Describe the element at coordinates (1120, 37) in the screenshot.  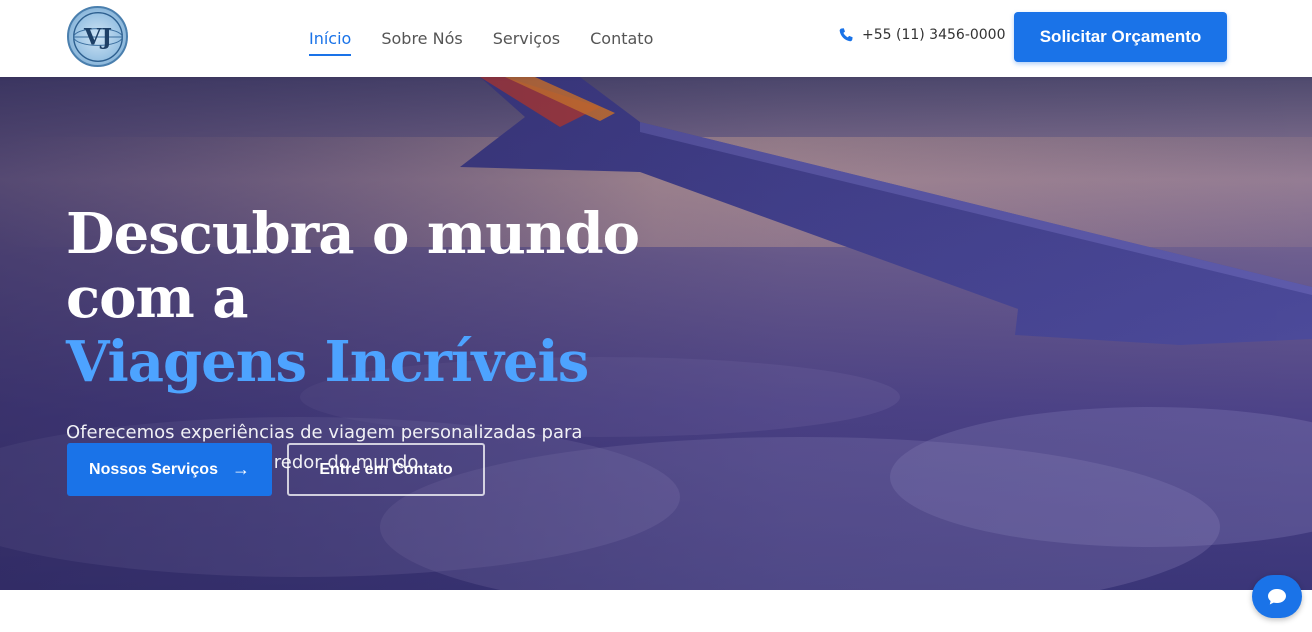
I see `request-quote-button: Solicitar Orçamento` at that location.